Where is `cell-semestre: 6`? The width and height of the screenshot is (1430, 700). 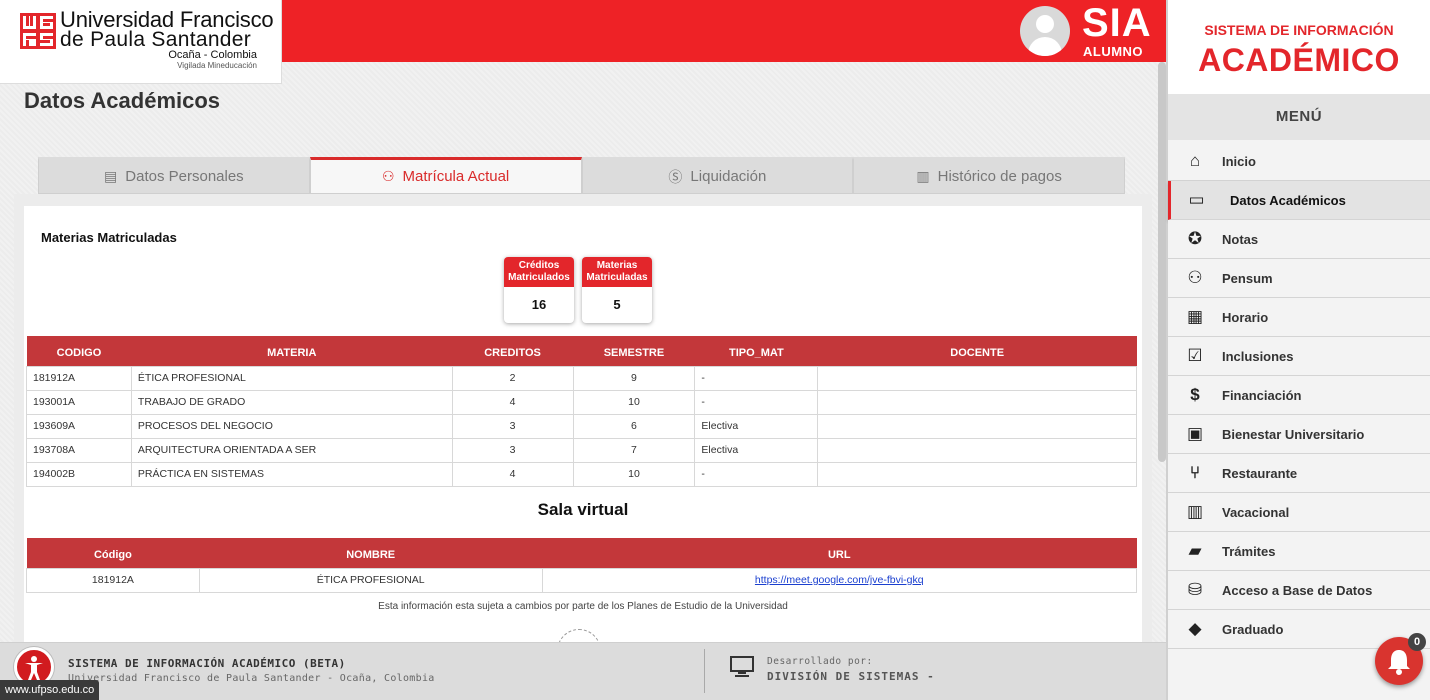
cell-semestre: 6 is located at coordinates (634, 426).